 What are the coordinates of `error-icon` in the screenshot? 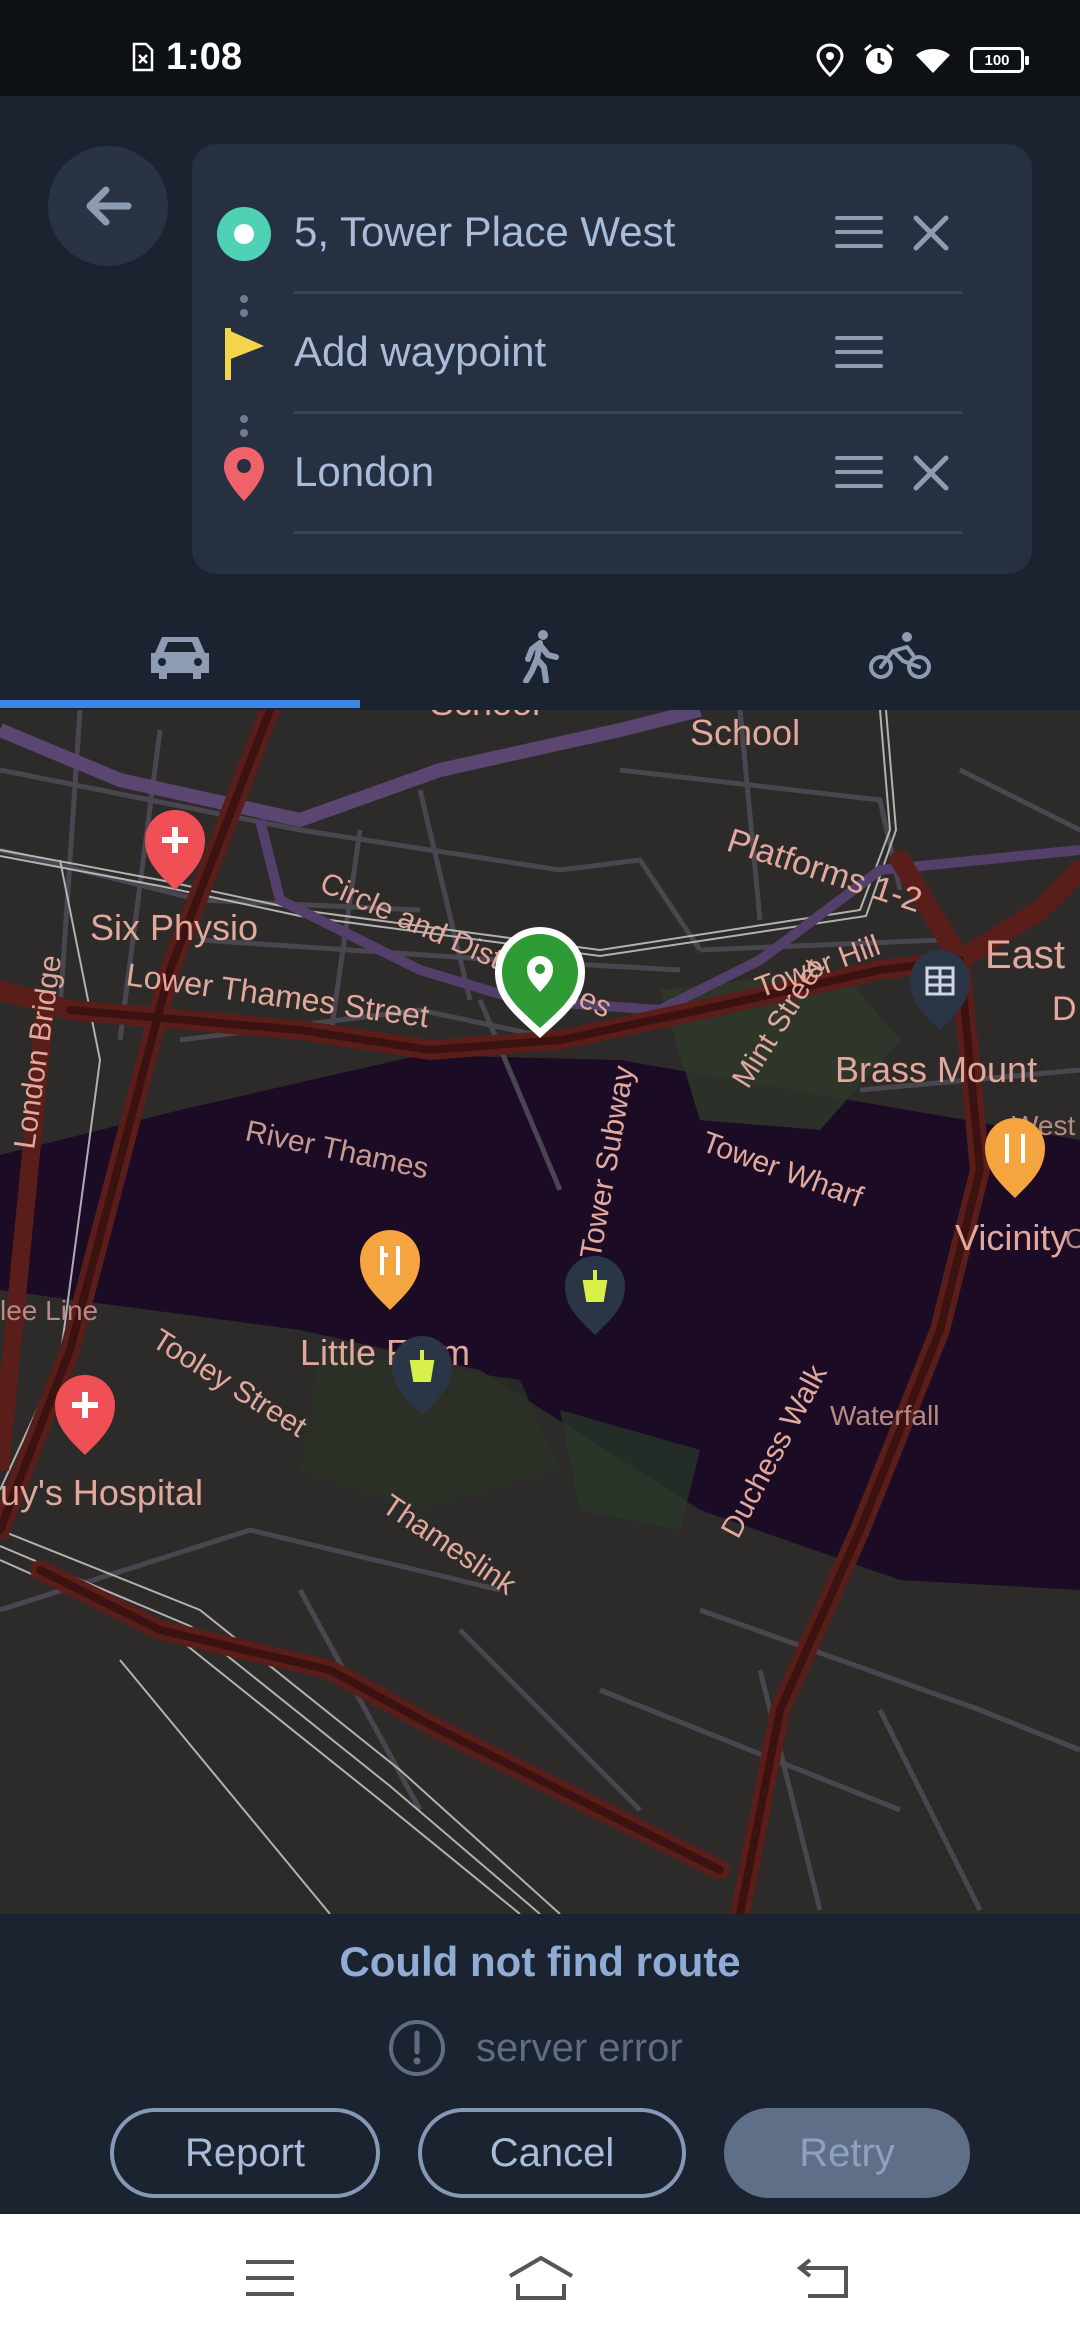 It's located at (417, 2048).